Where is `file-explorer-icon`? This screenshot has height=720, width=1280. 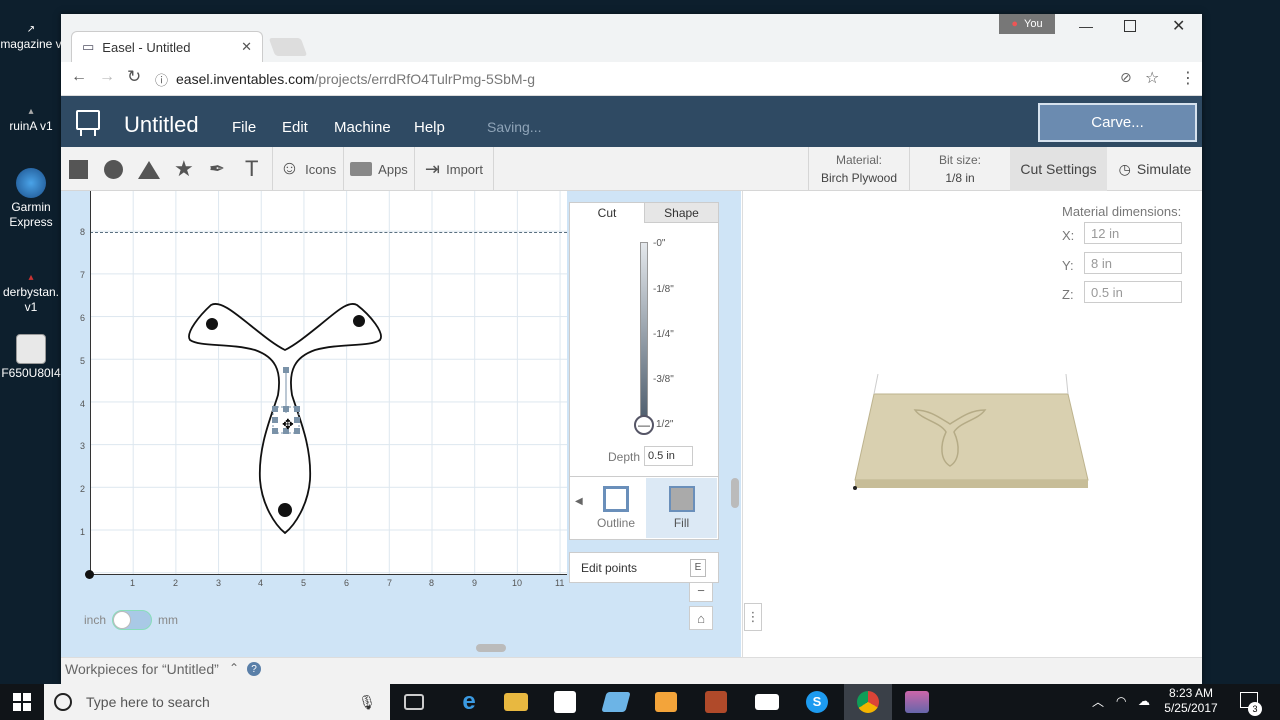
file-explorer-icon is located at coordinates (516, 702).